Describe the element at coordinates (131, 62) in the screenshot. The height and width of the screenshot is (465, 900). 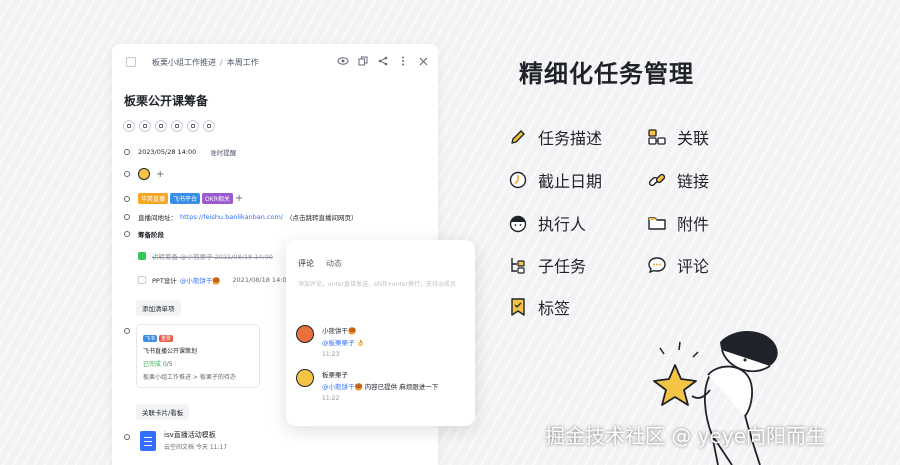
I see `task-complete-checkbox` at that location.